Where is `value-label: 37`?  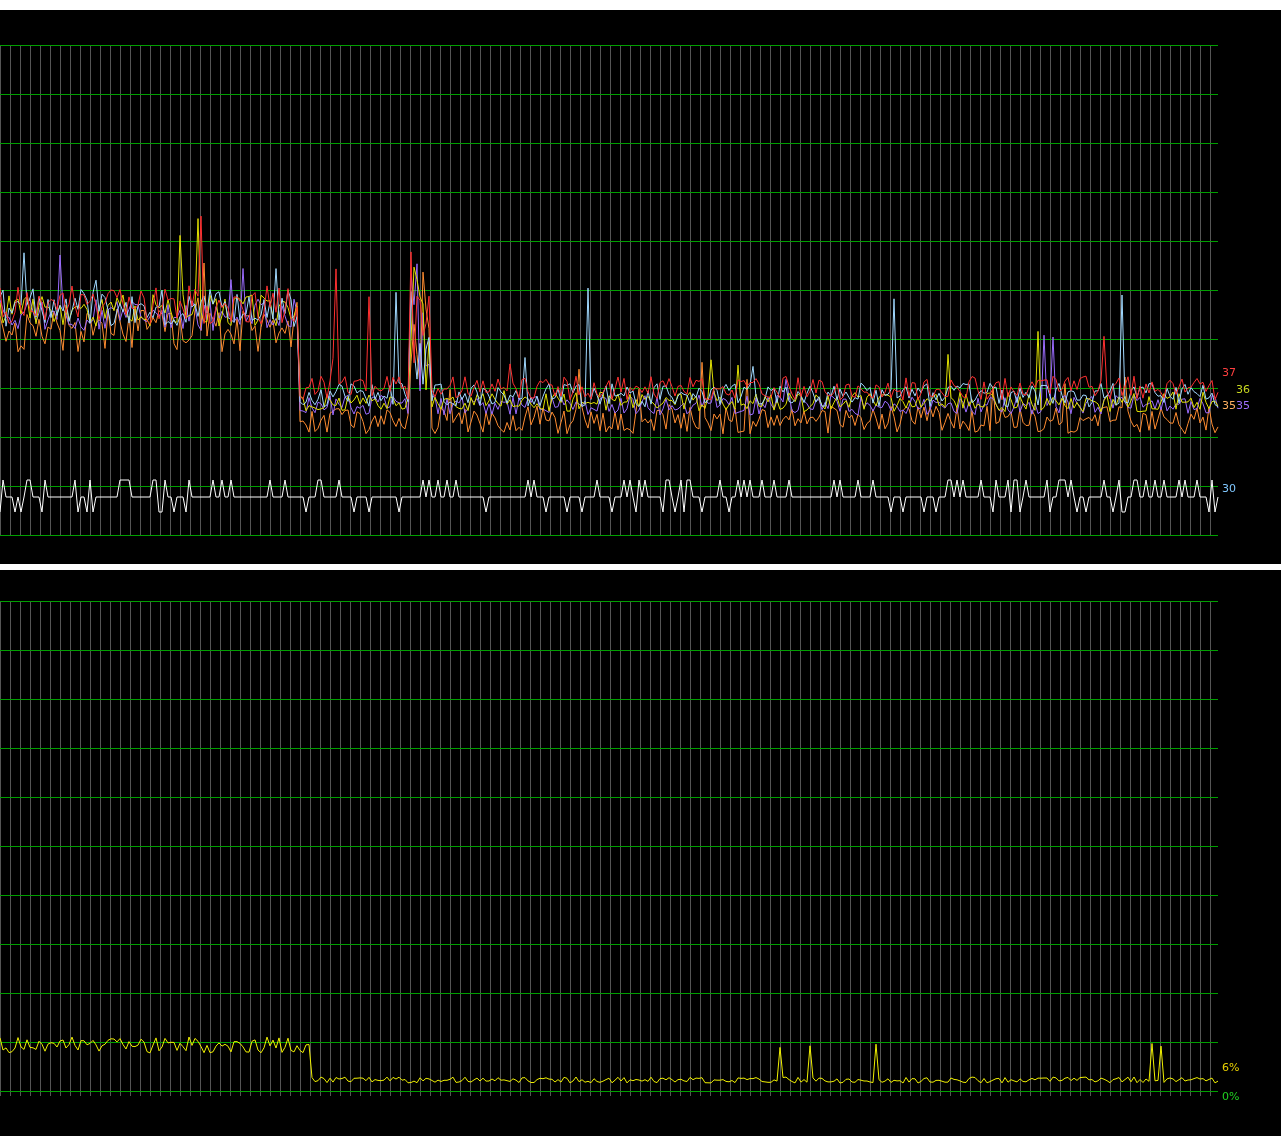 value-label: 37 is located at coordinates (1229, 373).